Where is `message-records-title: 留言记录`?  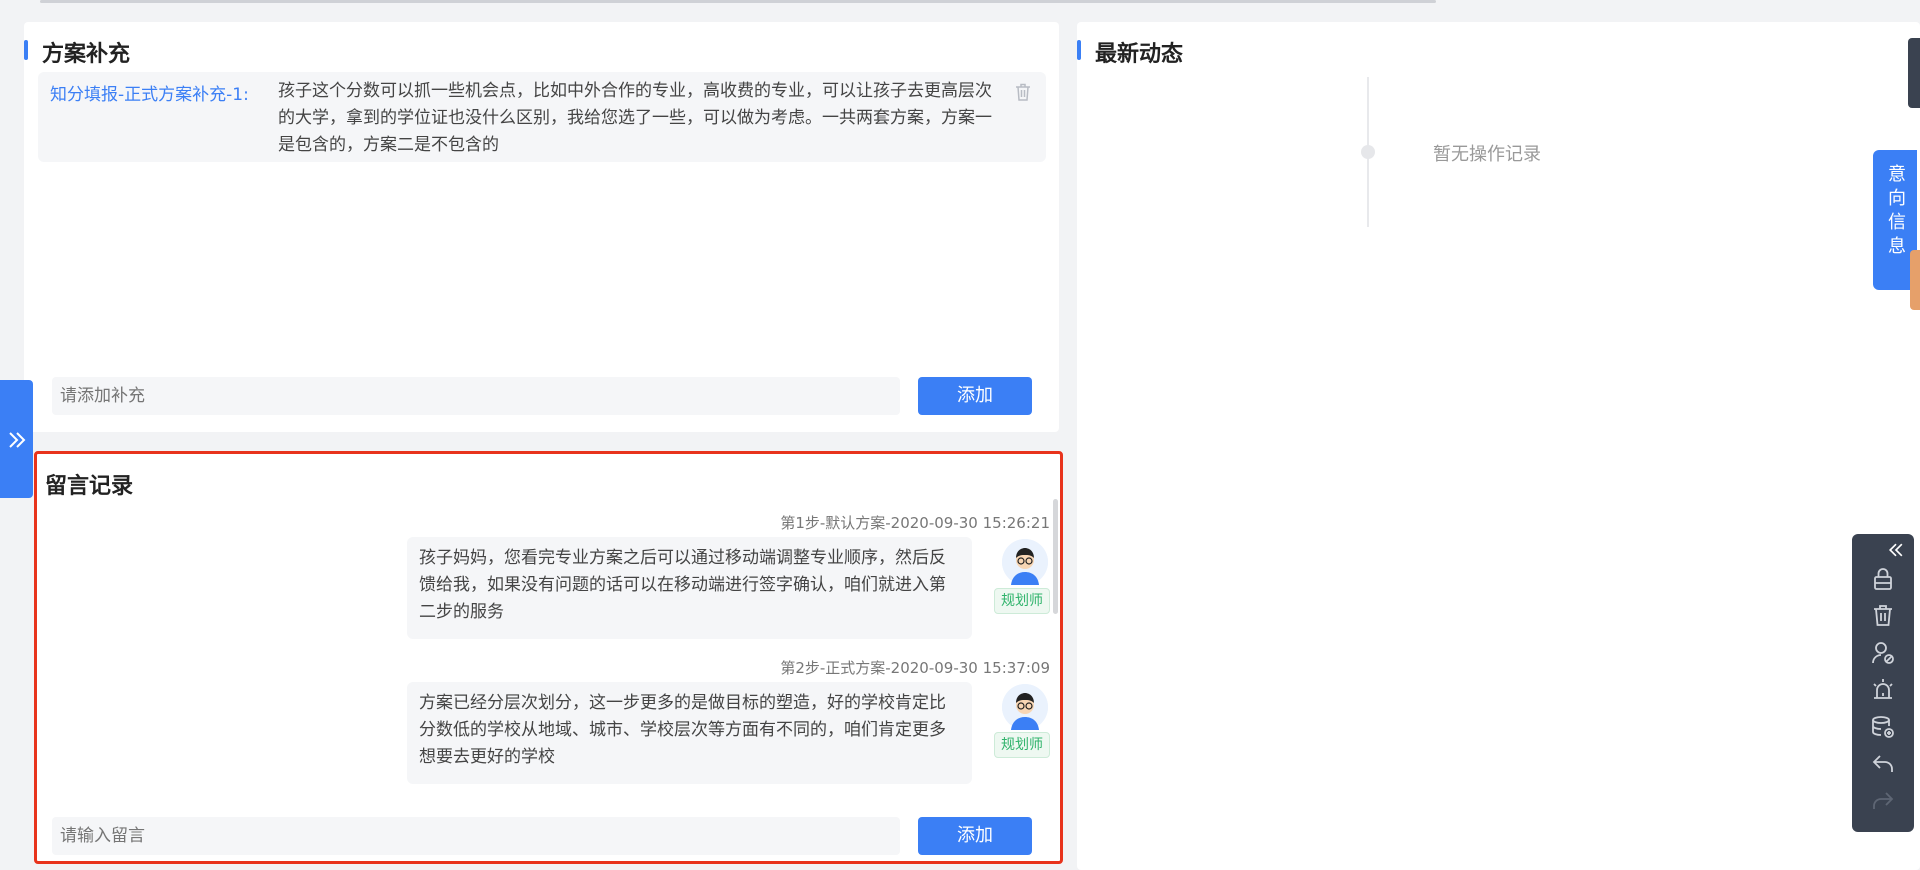
message-records-title: 留言记录 is located at coordinates (89, 486).